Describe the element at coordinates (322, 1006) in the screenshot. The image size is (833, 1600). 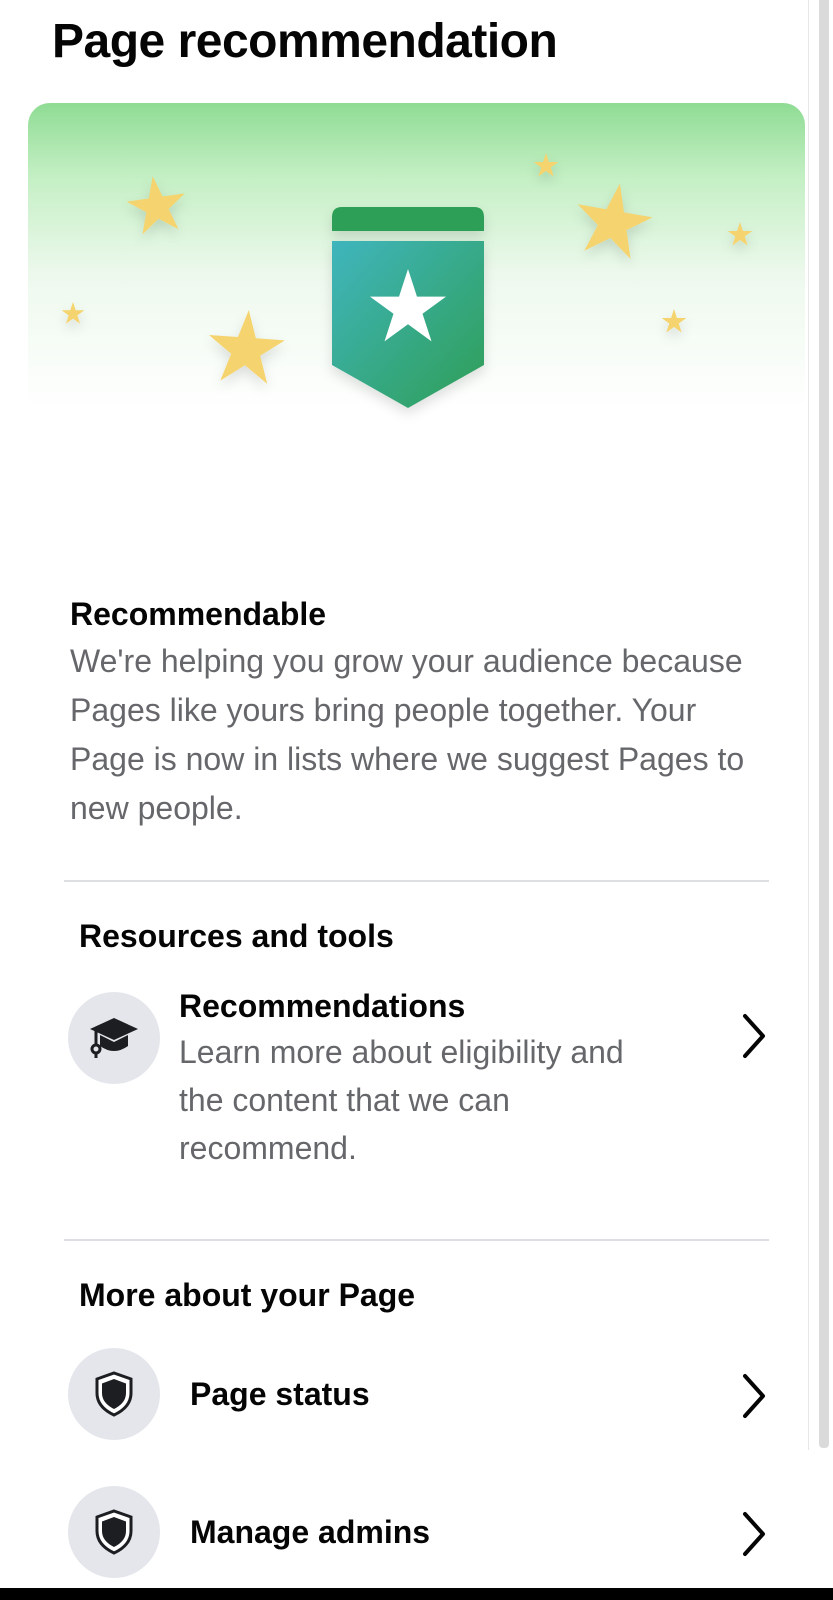
I see `recommendations-title: Recommendations` at that location.